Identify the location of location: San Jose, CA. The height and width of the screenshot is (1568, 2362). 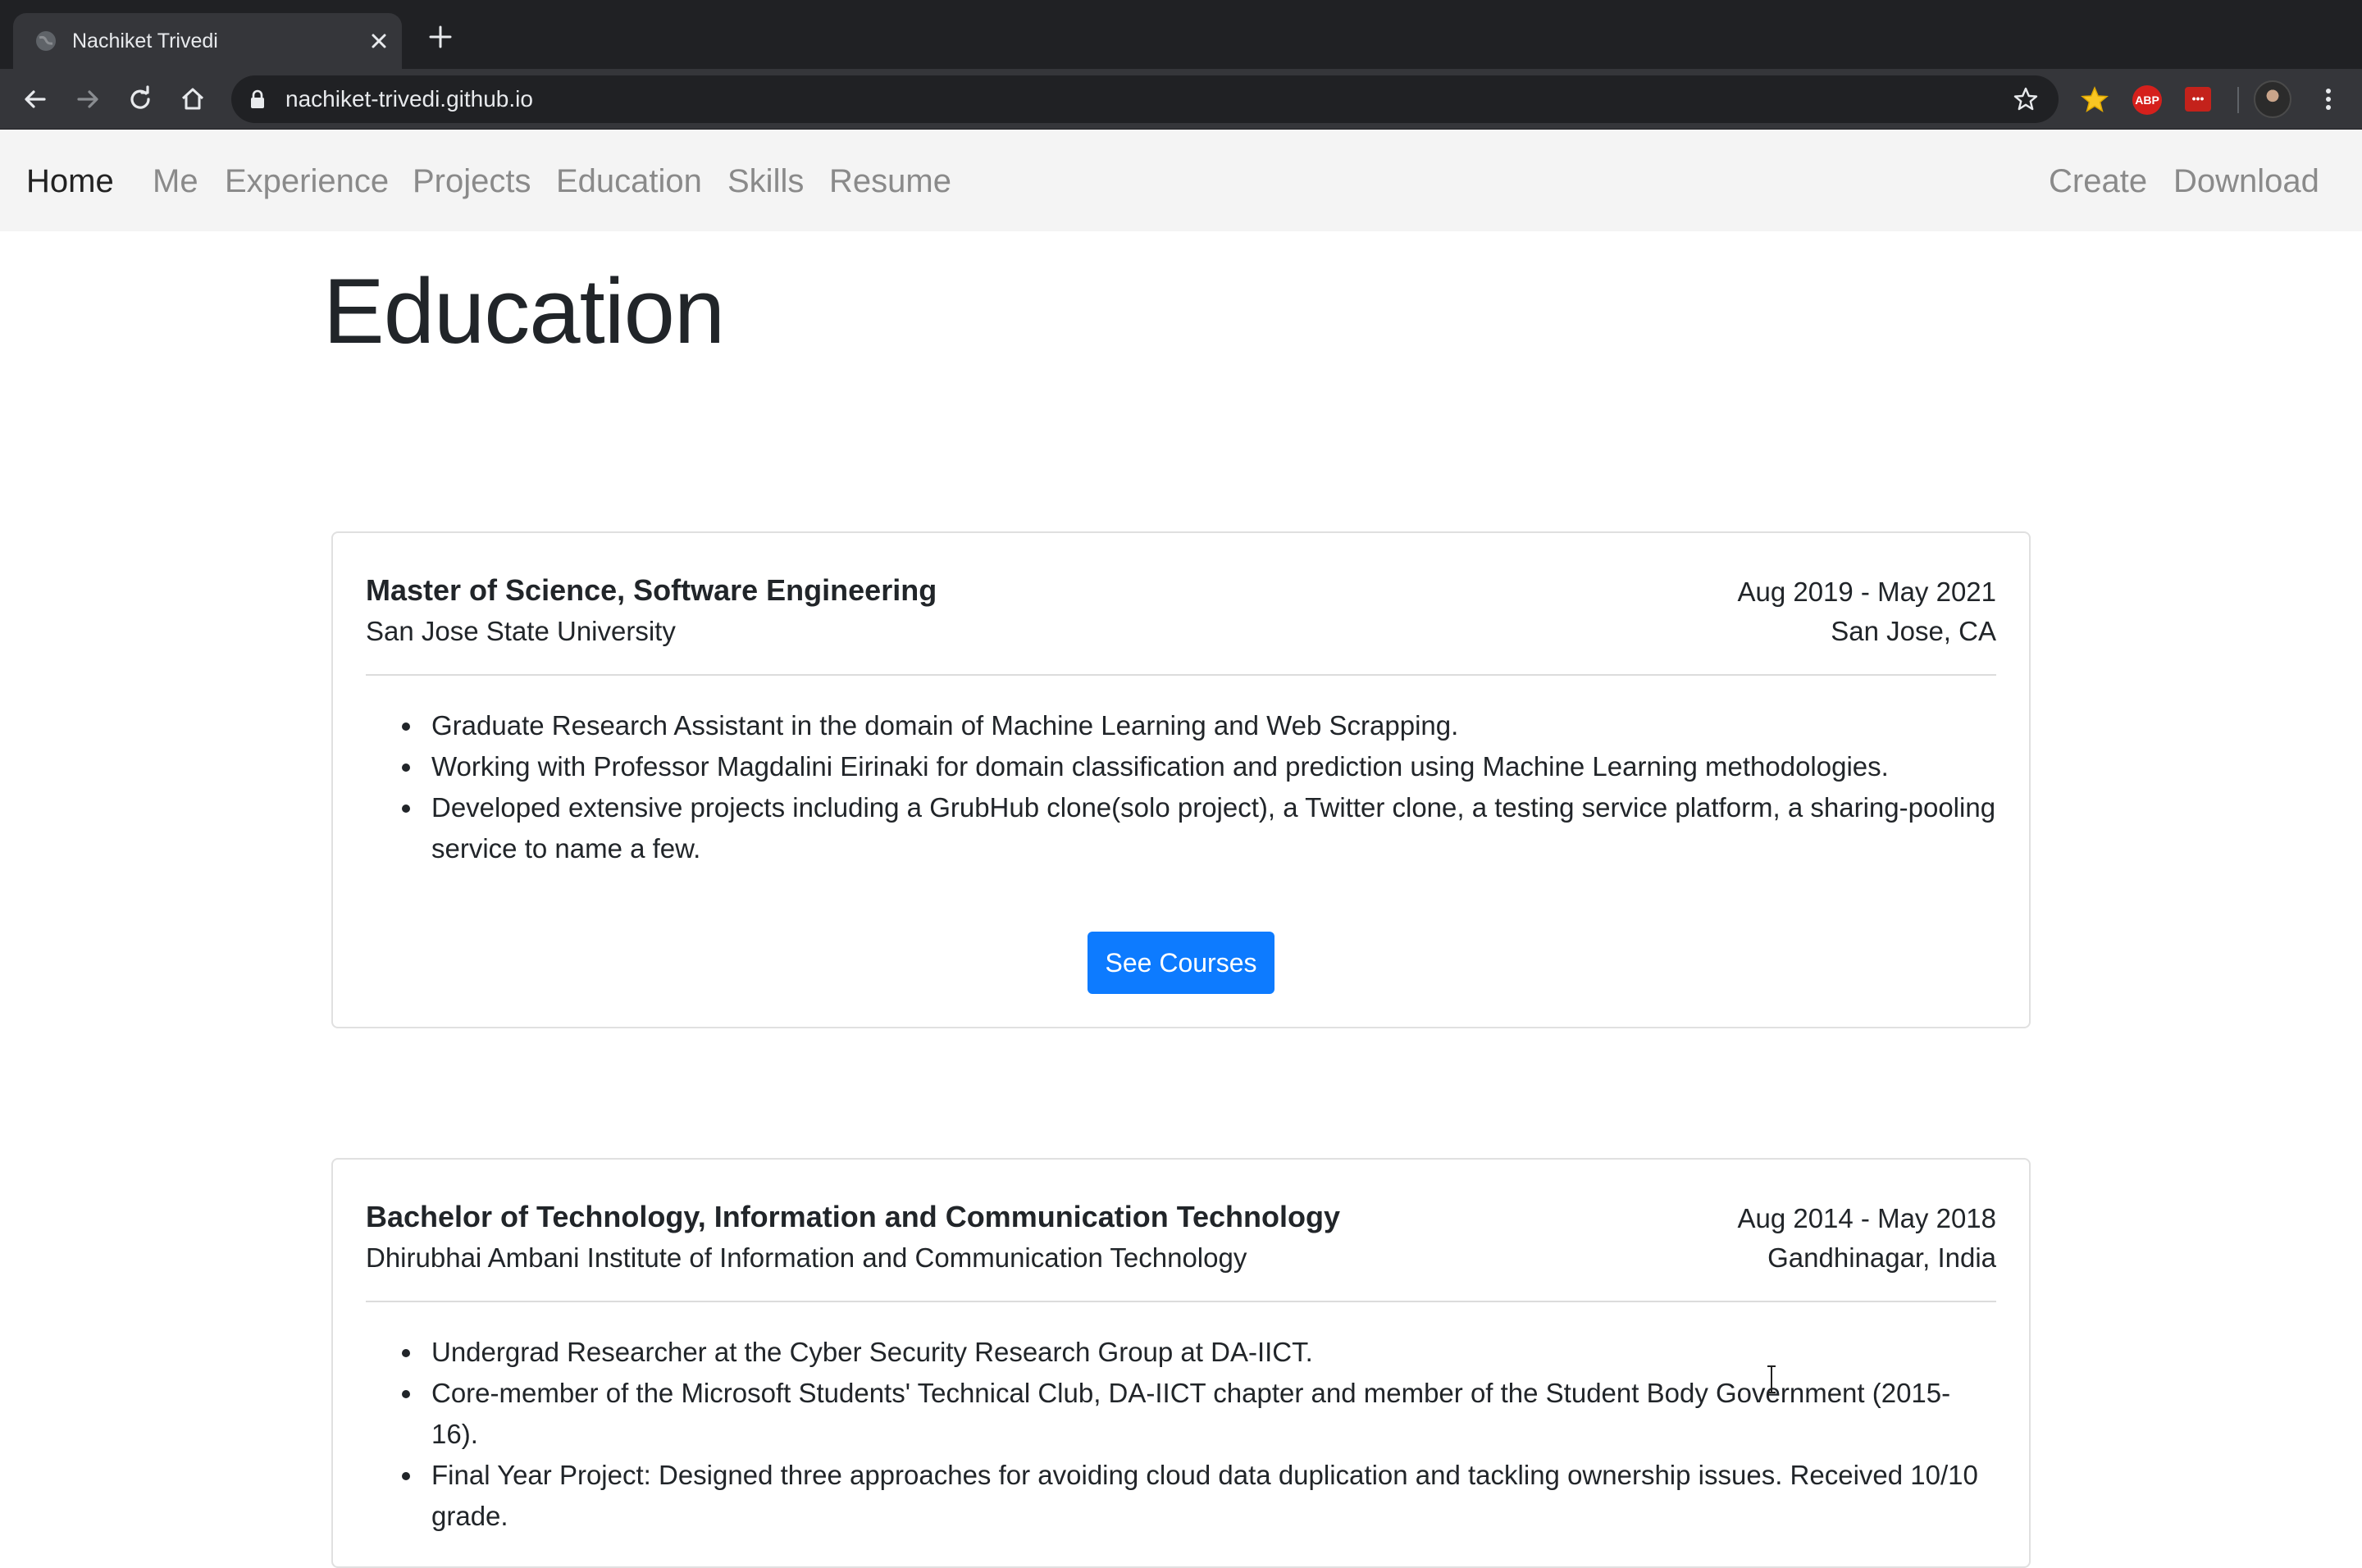
(1913, 631).